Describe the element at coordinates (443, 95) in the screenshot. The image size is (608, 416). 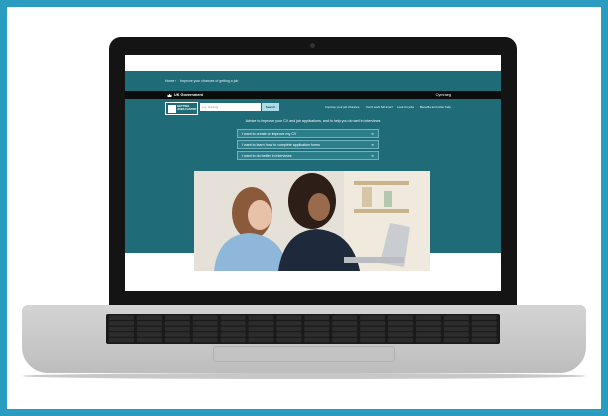
I see `language-toggle: Cymraeg` at that location.